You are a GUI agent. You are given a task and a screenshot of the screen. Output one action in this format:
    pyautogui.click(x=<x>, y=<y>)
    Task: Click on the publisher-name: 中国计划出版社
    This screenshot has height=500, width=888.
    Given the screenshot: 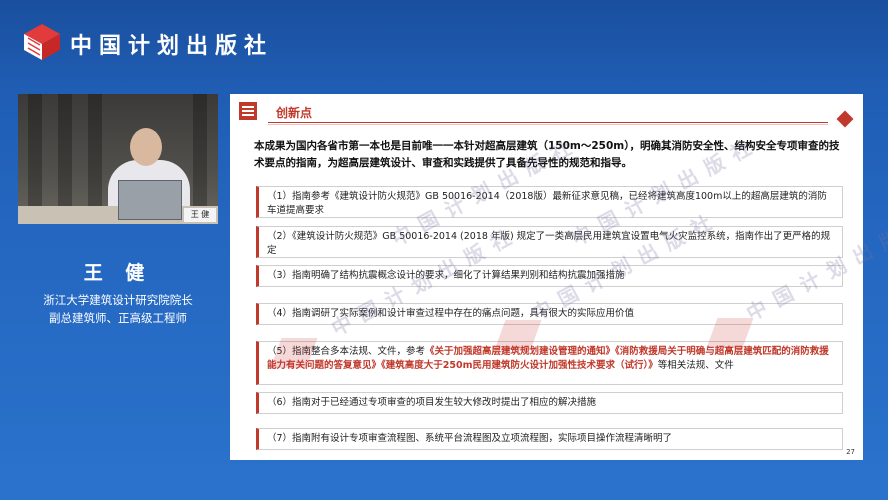 What is the action you would take?
    pyautogui.click(x=172, y=46)
    